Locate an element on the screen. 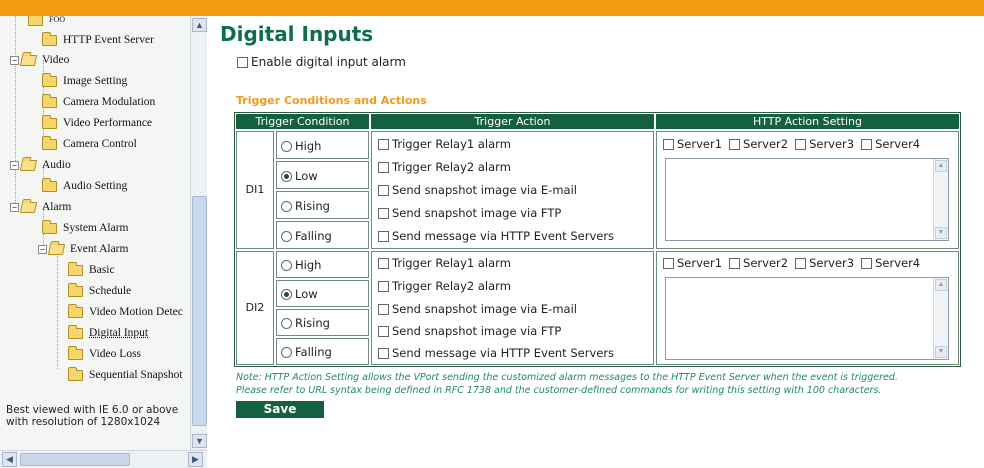 The width and height of the screenshot is (984, 468). horizontal-scrollbar: ◀ ▶ is located at coordinates (103, 459).